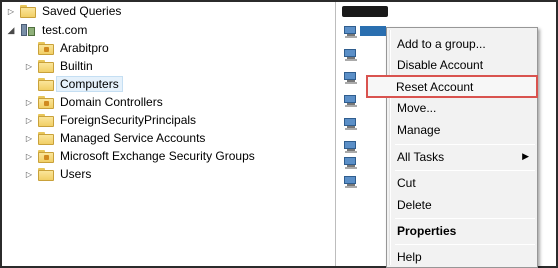  I want to click on tree-item-foreign-security-principals: ▷ ForeignSecurityPrincipals, so click(110, 120).